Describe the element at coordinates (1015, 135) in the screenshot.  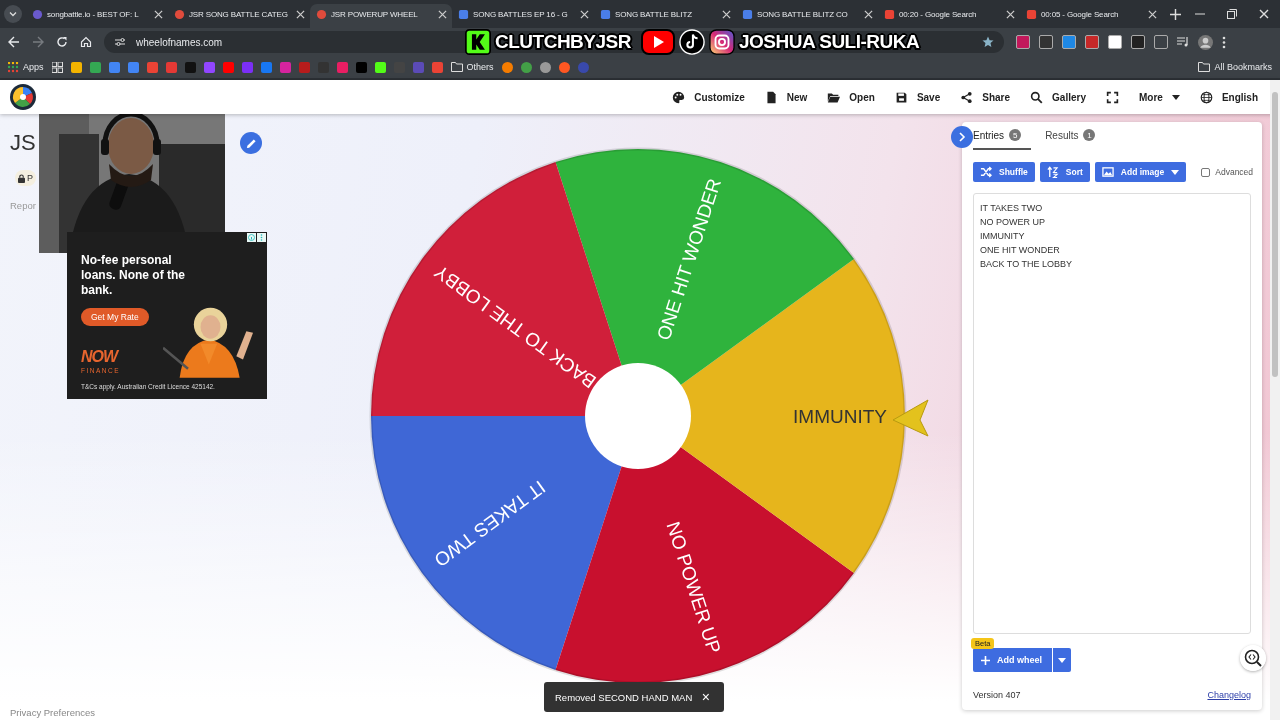
I see `count-badge: 5` at that location.